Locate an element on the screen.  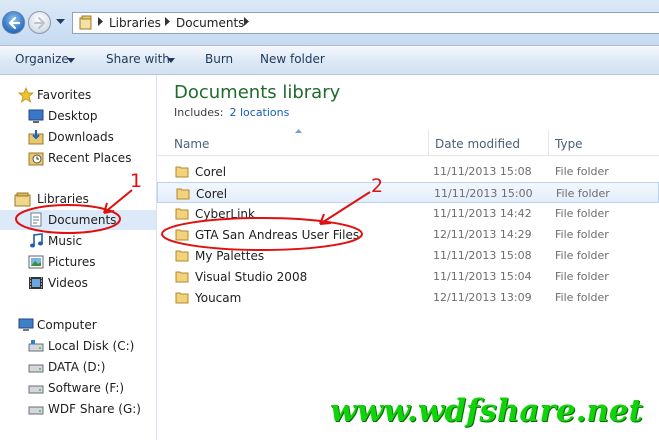
annotation-number-2: 2 is located at coordinates (377, 186).